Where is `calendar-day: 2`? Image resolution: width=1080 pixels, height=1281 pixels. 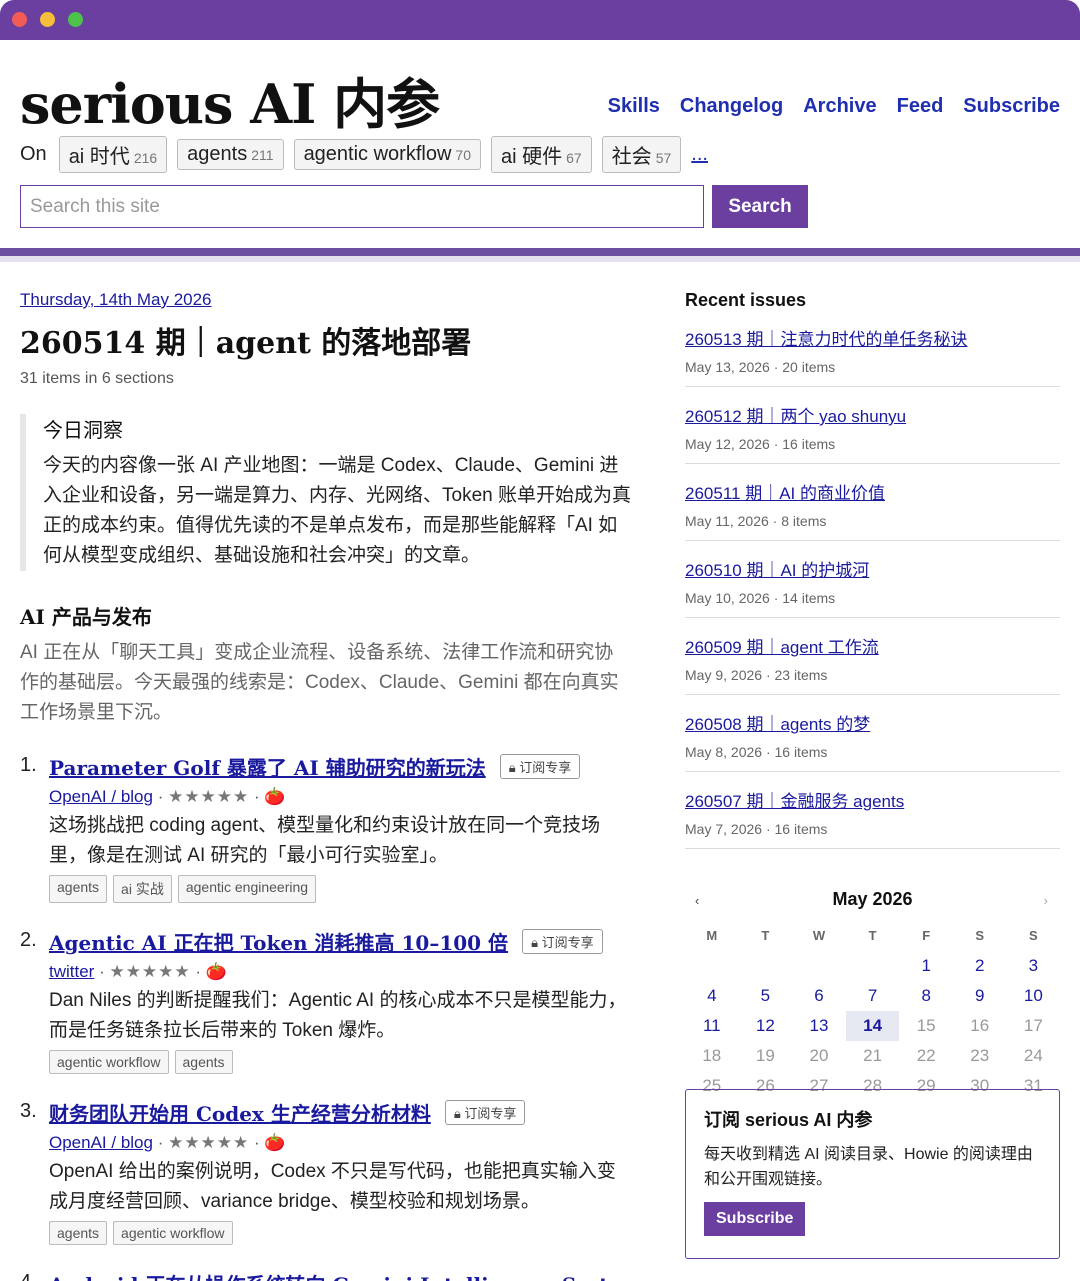 calendar-day: 2 is located at coordinates (980, 966).